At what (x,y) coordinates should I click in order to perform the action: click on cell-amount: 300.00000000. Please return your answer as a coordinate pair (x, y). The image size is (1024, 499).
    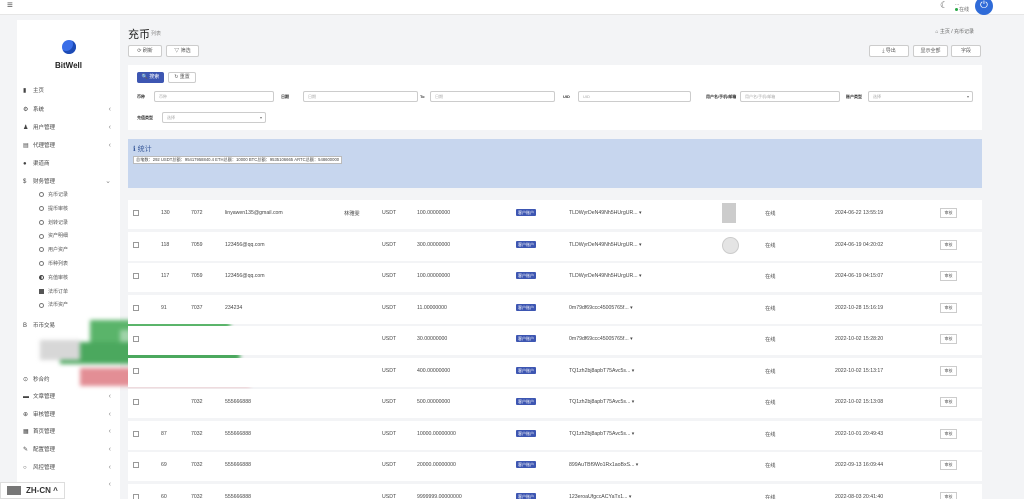
    Looking at the image, I should click on (434, 244).